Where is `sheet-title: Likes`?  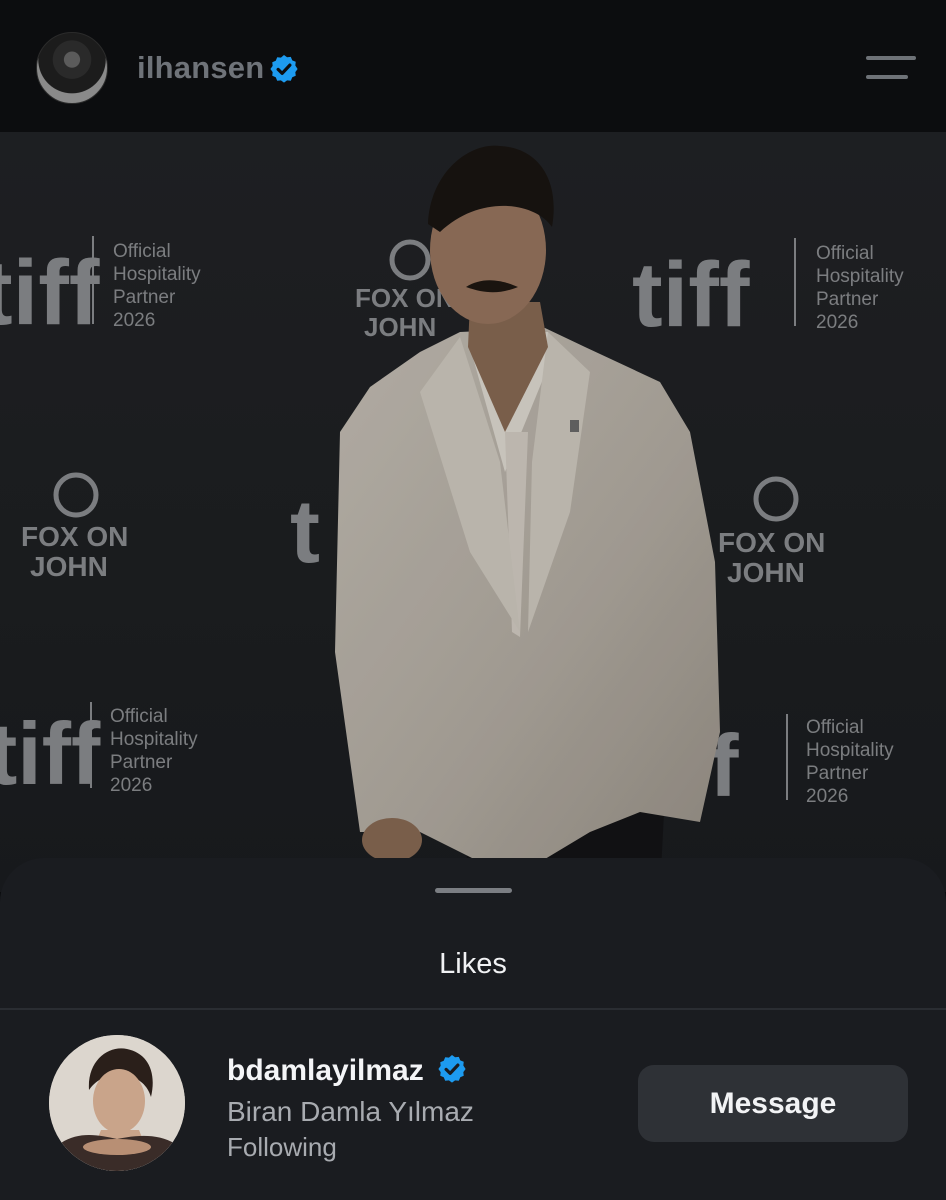
sheet-title: Likes is located at coordinates (473, 964).